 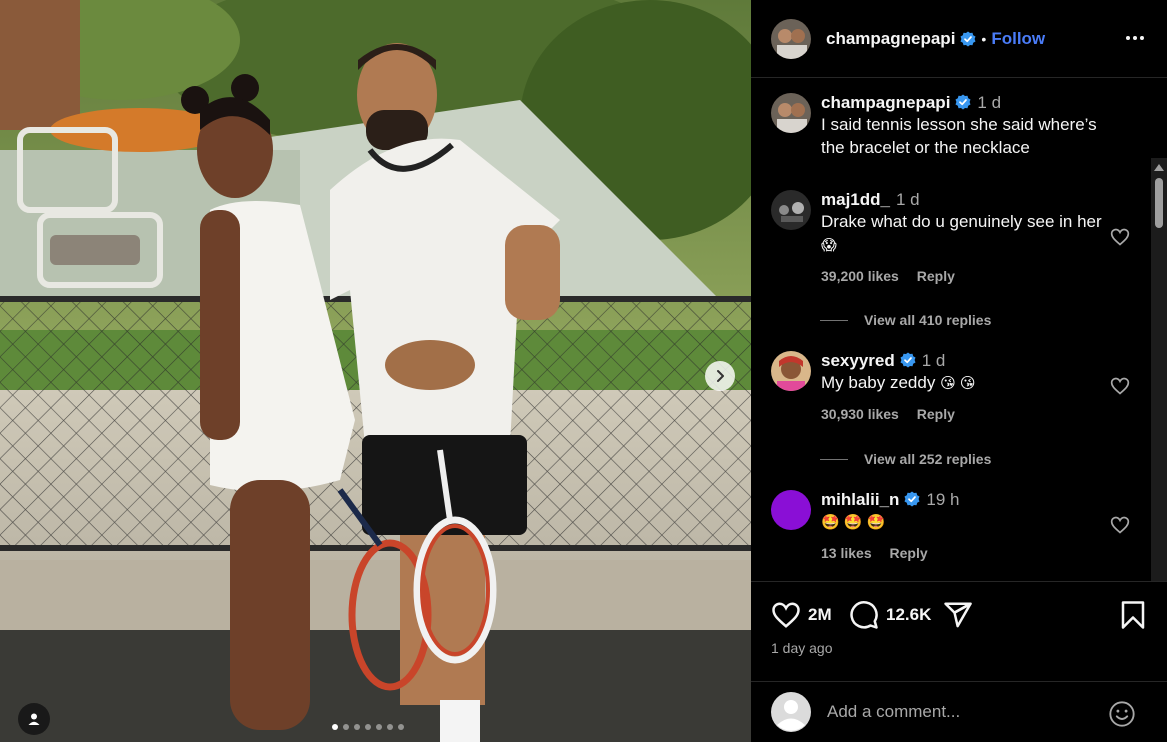 I want to click on comment-time: 19 h, so click(x=942, y=499).